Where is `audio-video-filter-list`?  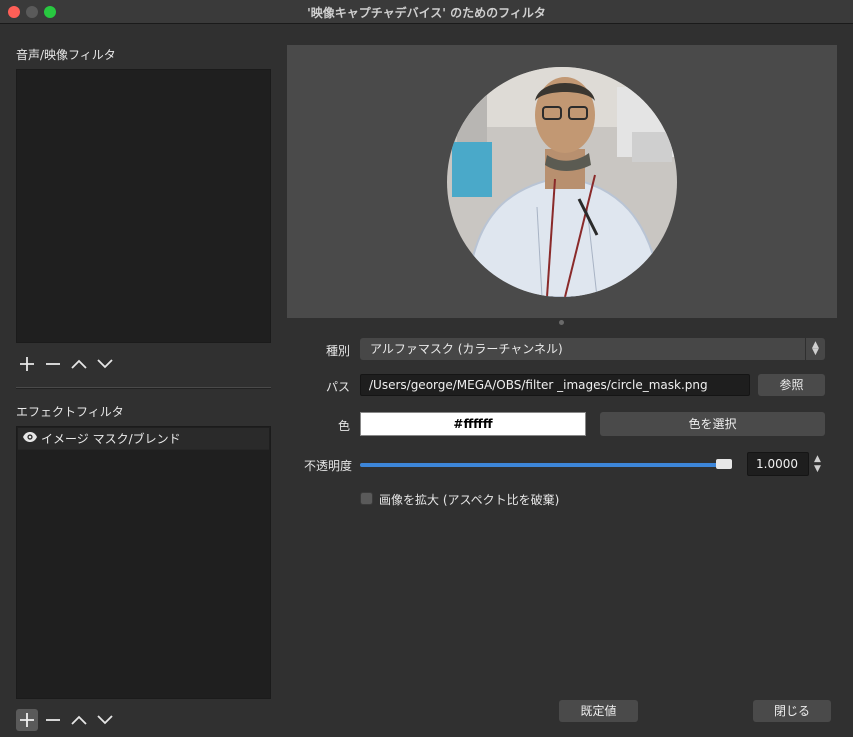 audio-video-filter-list is located at coordinates (143, 206).